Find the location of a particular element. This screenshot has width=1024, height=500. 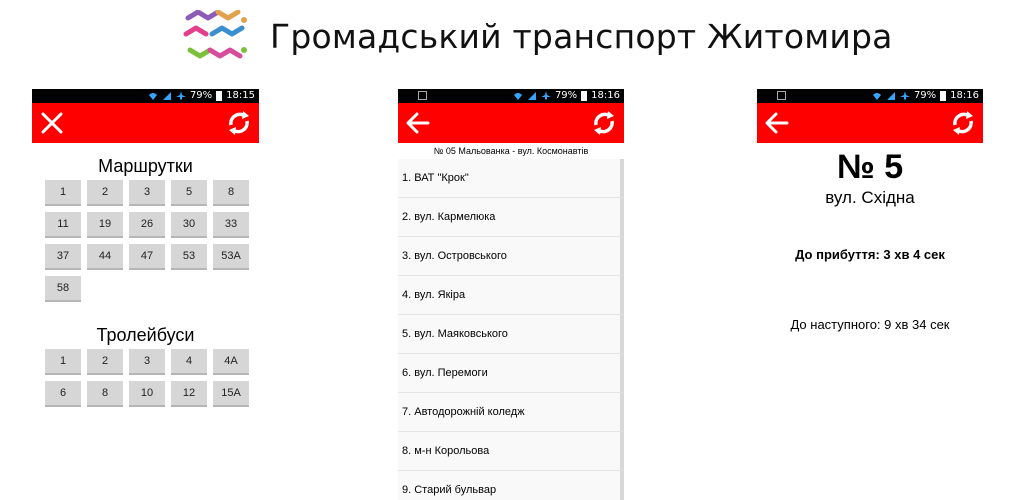

route-button: 37 is located at coordinates (63, 257).